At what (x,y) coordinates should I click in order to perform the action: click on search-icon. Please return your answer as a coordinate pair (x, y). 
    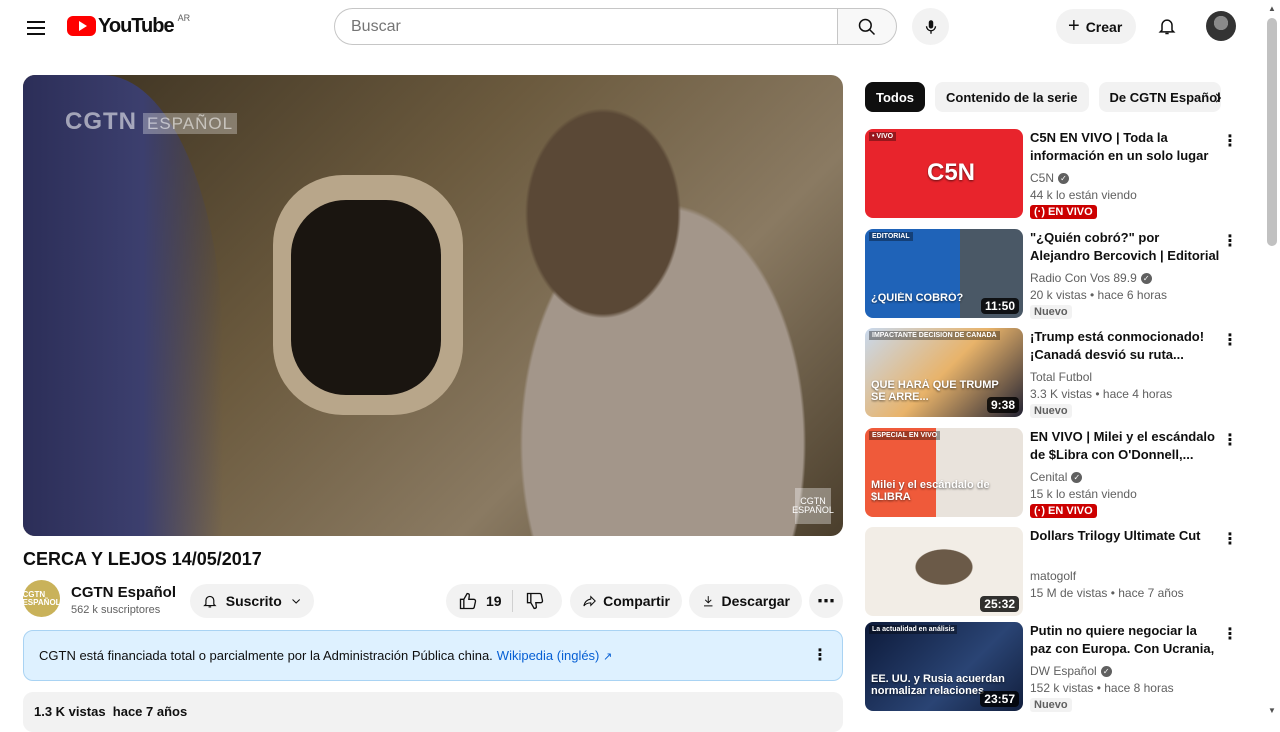
    Looking at the image, I should click on (867, 26).